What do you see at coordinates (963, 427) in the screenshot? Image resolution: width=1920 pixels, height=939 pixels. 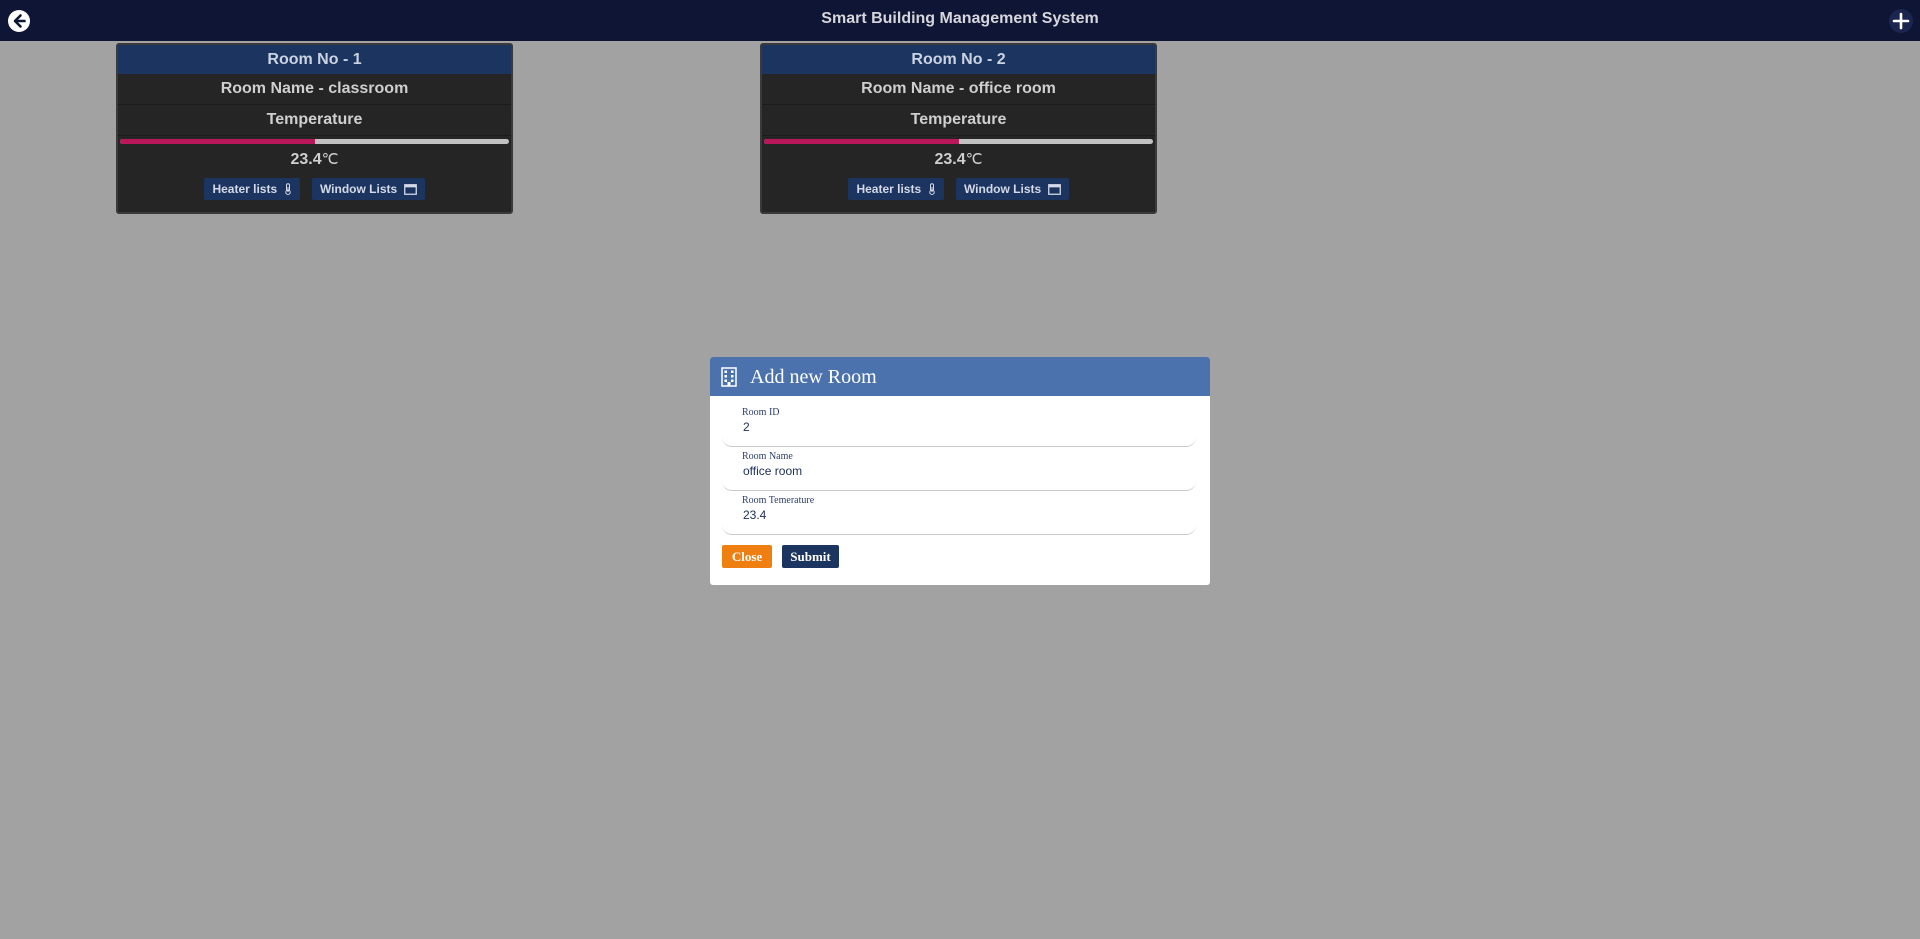 I see `room-id-input` at bounding box center [963, 427].